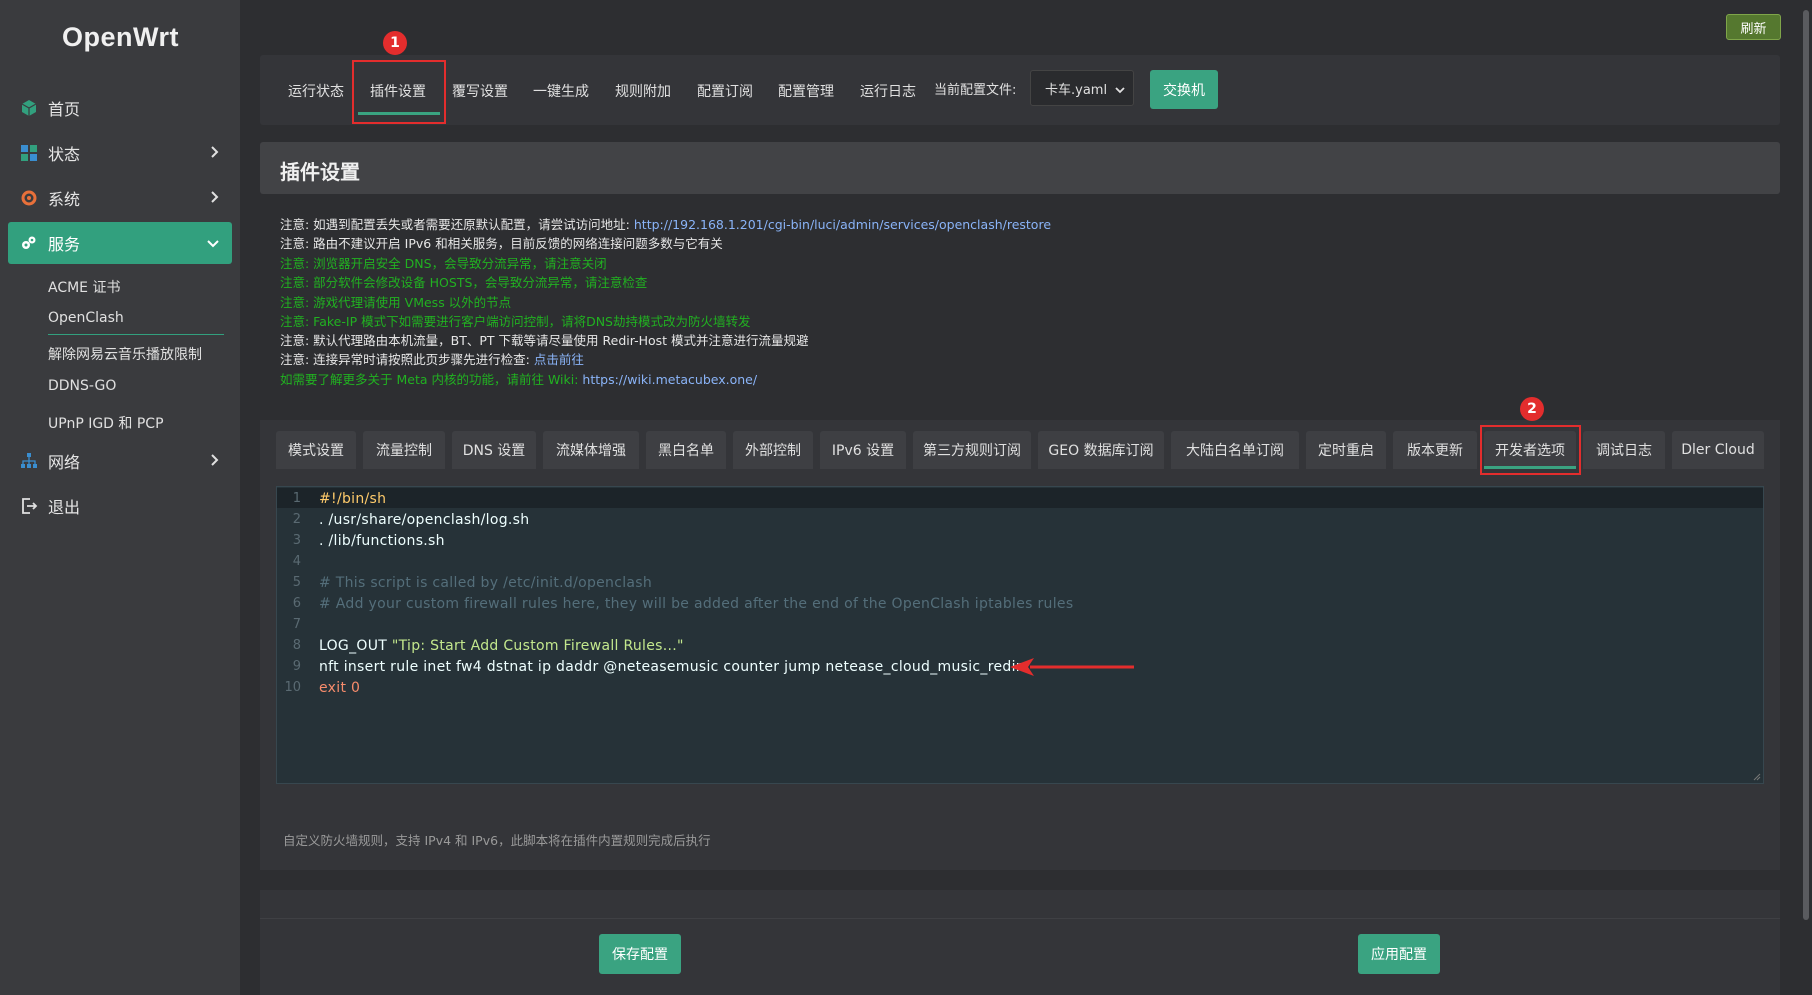 The height and width of the screenshot is (995, 1812). I want to click on sidebar-item-label: 状态, so click(64, 154).